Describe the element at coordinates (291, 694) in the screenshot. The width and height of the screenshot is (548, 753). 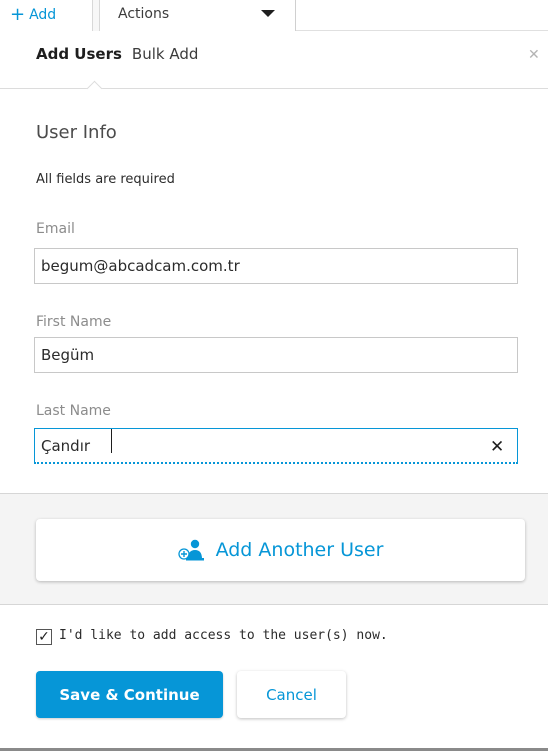
I see `cancel-button: Cancel` at that location.